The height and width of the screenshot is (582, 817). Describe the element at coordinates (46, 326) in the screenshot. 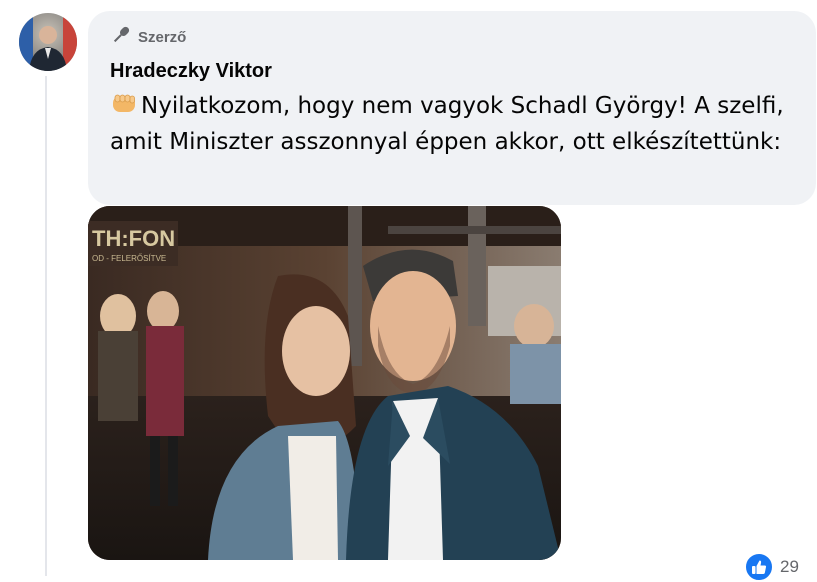

I see `thread-line` at that location.